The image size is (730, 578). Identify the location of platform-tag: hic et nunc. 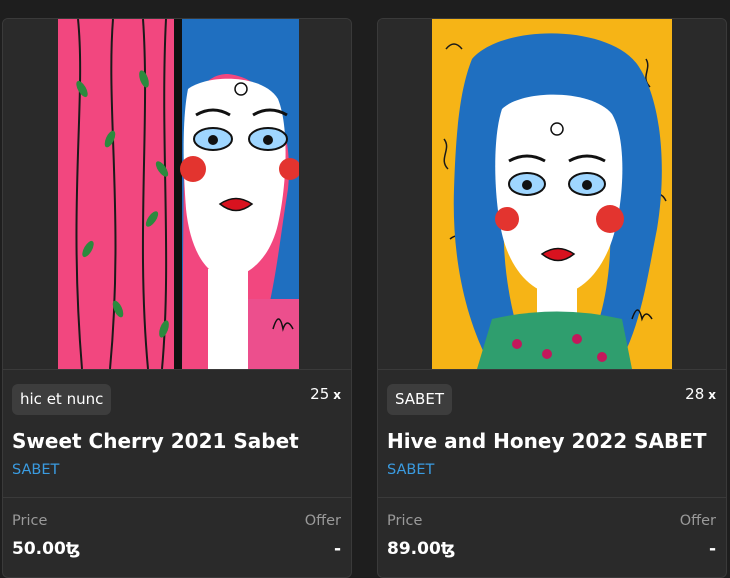
(62, 399).